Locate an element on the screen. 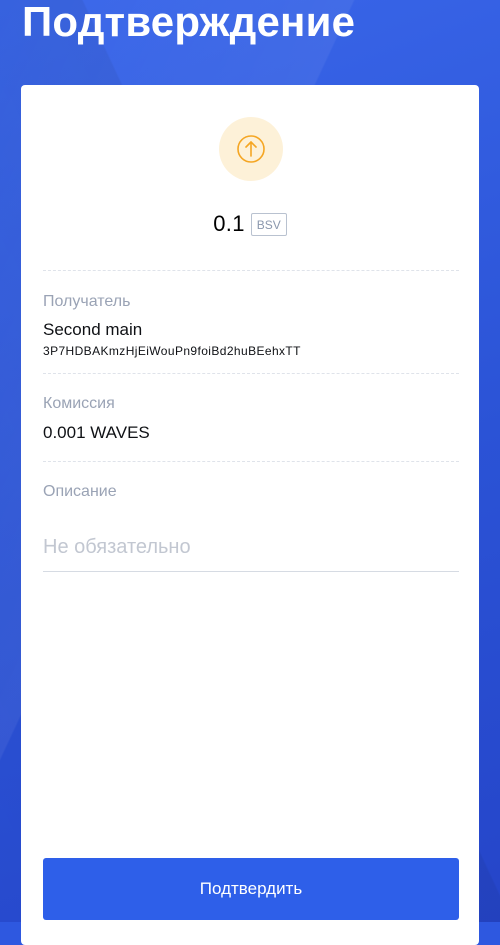 The height and width of the screenshot is (945, 500). description-input is located at coordinates (251, 547).